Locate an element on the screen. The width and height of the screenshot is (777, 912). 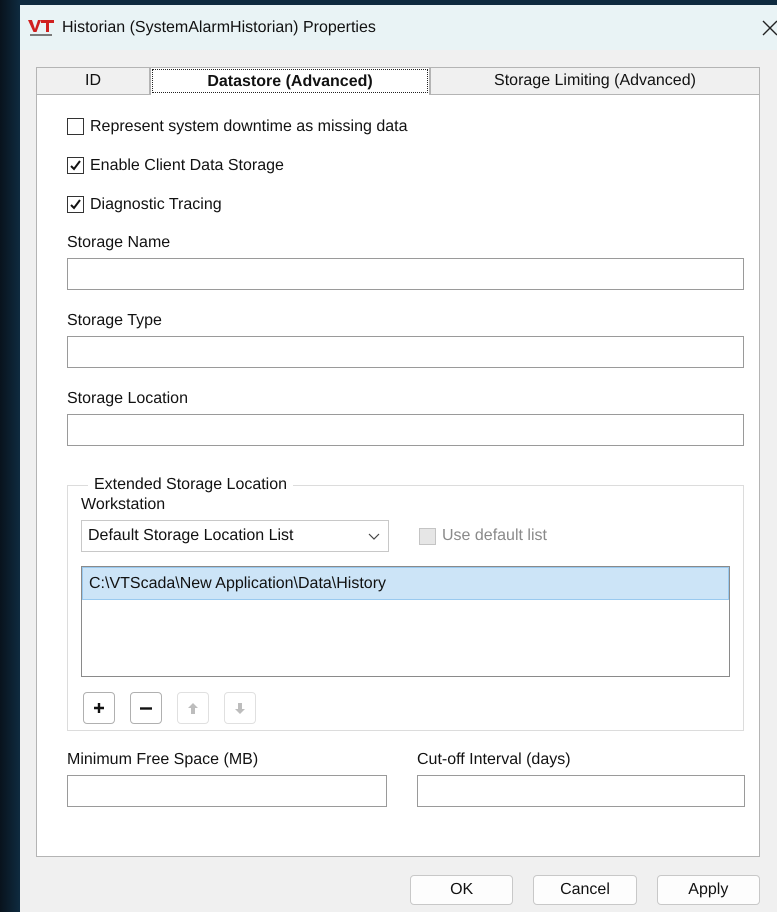
plus-icon is located at coordinates (99, 708).